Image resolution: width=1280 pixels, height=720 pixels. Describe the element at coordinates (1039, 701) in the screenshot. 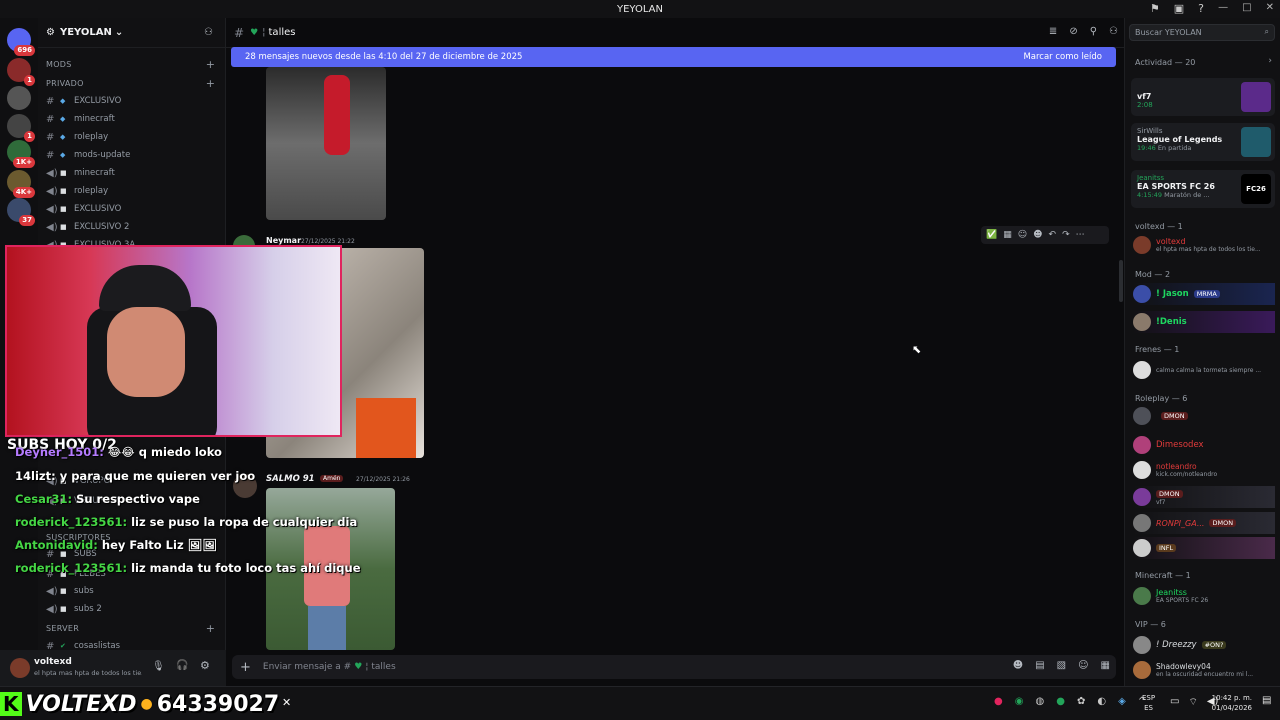

I see `tray-icon: ◍` at that location.